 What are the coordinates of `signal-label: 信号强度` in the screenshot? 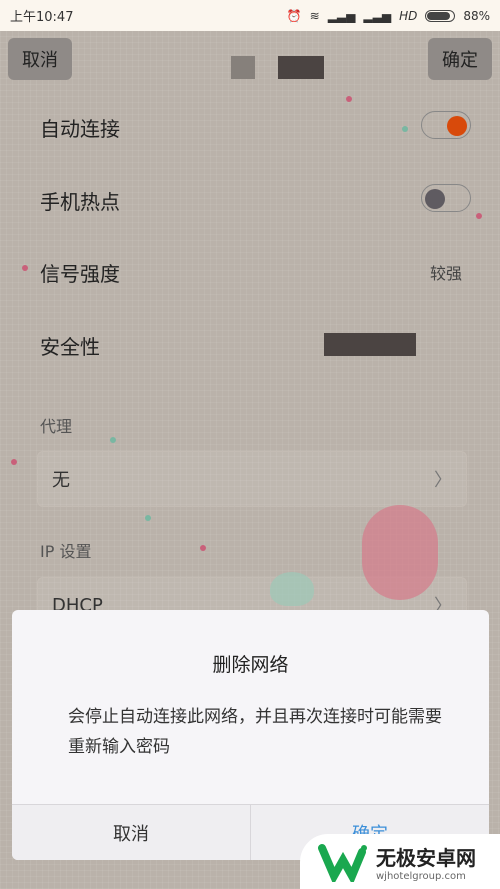 It's located at (80, 274).